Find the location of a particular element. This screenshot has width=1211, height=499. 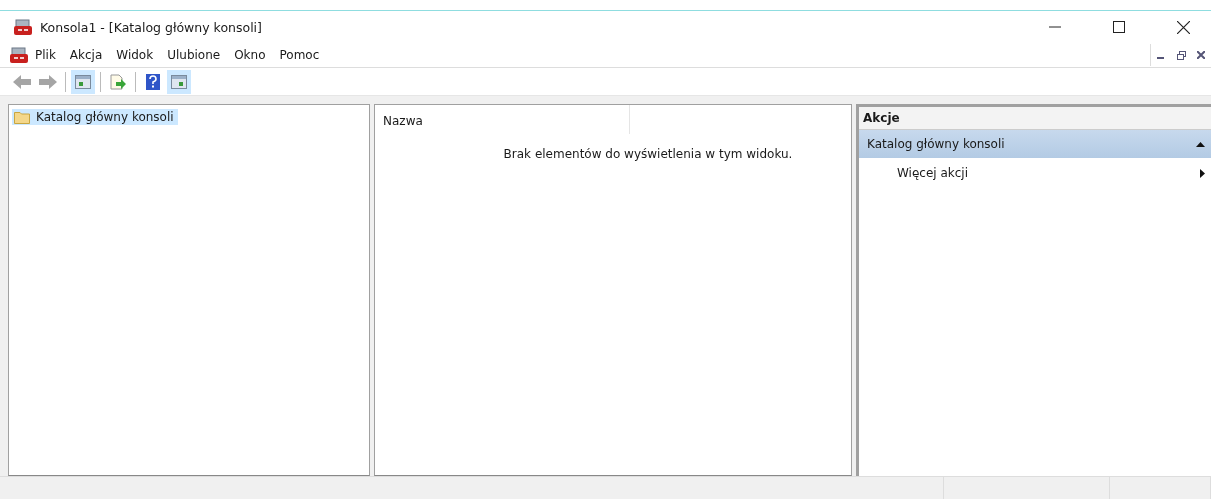

restore-icon is located at coordinates (1181, 55).